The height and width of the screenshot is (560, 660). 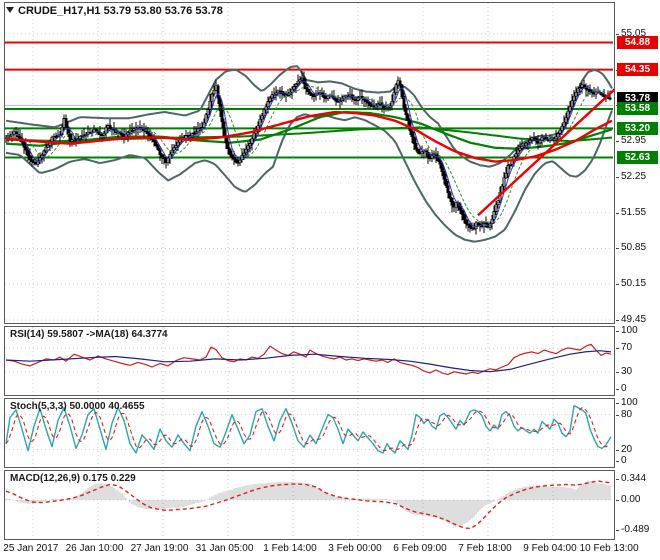 I want to click on y-axis-tick: 52.95, so click(x=634, y=141).